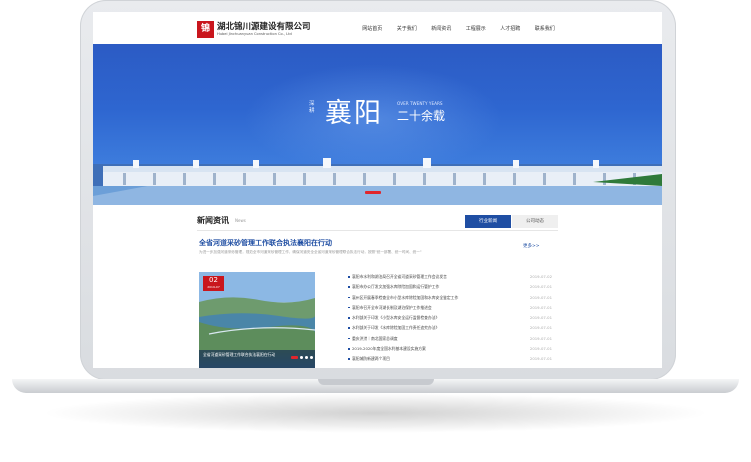  I want to click on news-title: 2019-2020年度全国水利基本建设实施方案, so click(427, 349).